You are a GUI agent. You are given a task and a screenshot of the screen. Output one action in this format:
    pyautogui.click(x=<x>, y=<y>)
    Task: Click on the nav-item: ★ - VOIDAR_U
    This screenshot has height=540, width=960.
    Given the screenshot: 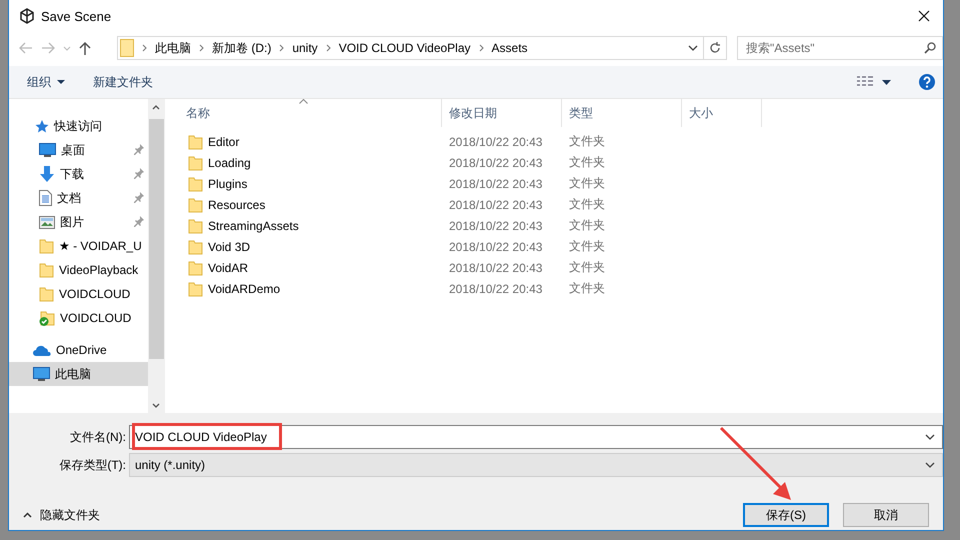 What is the action you would take?
    pyautogui.click(x=78, y=246)
    